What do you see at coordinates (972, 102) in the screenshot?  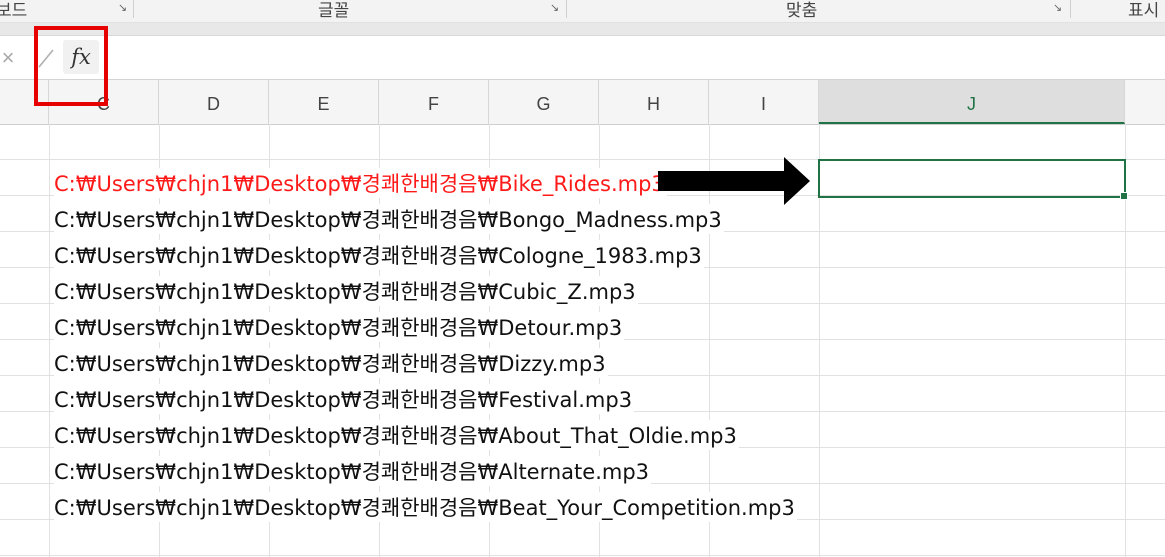 I see `column-header-j: J` at bounding box center [972, 102].